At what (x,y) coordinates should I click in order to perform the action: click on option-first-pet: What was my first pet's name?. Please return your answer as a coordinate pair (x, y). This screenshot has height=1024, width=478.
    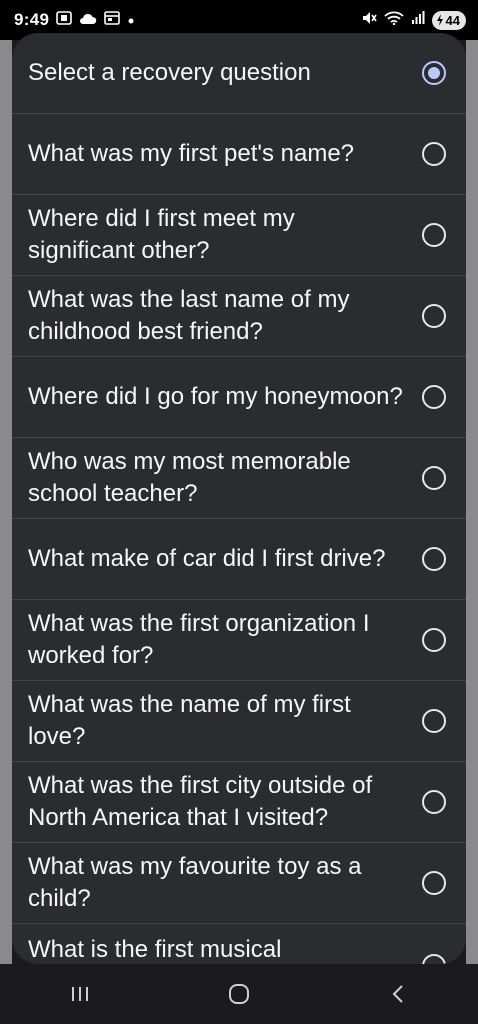
    Looking at the image, I should click on (239, 154).